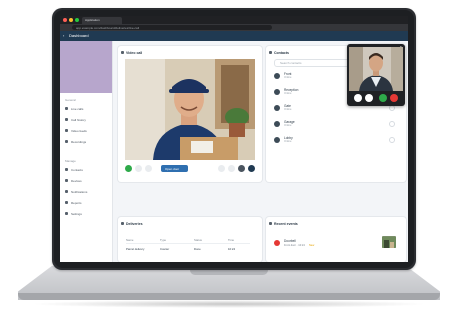 The image size is (458, 313). Describe the element at coordinates (66, 130) in the screenshot. I see `camera-icon` at that location.